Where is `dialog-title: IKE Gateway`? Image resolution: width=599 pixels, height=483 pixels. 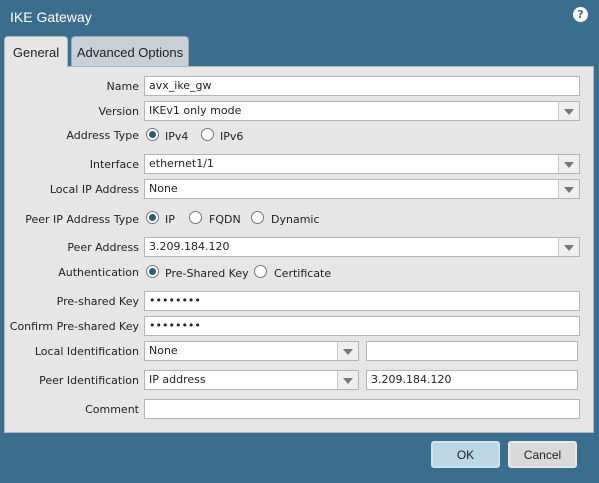 dialog-title: IKE Gateway is located at coordinates (51, 17).